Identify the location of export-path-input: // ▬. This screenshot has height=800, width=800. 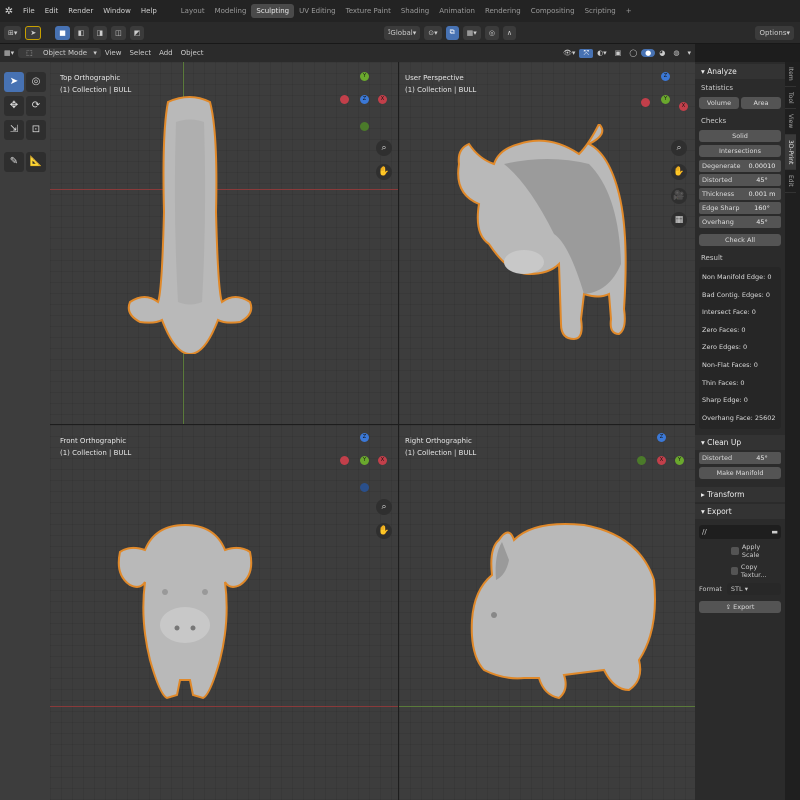
(740, 532).